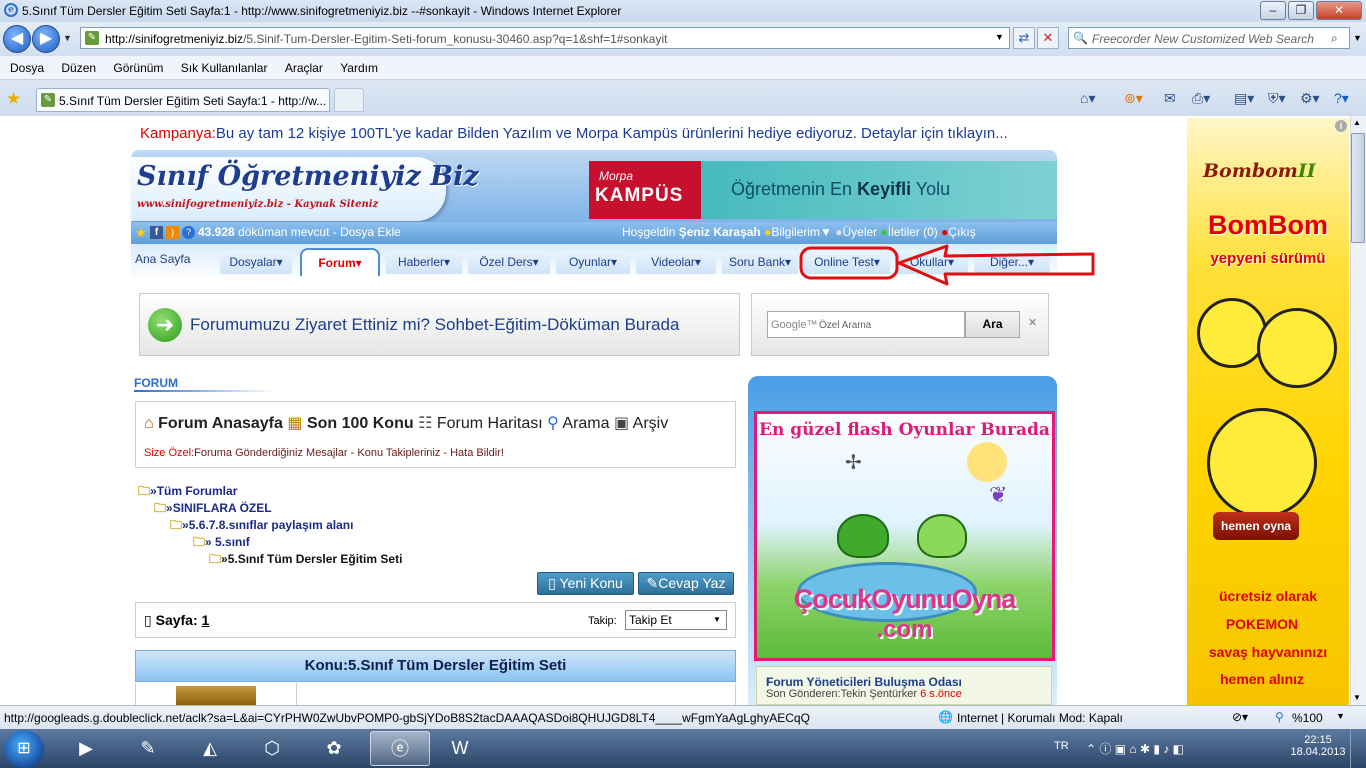 The height and width of the screenshot is (768, 1366). I want to click on refresh-icon: ⇄, so click(1024, 38).